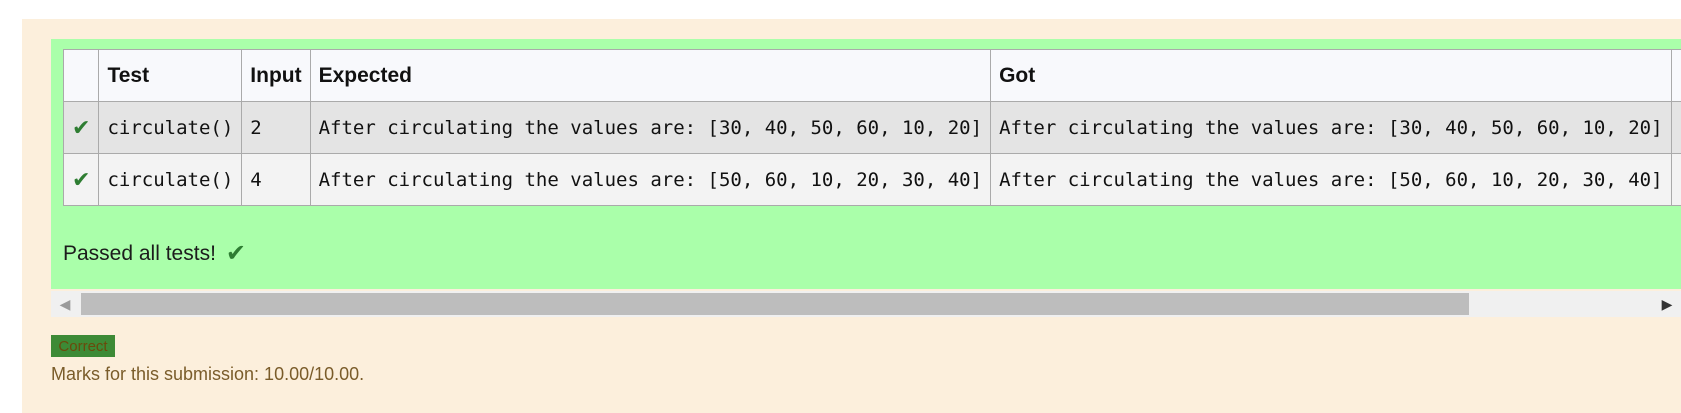  What do you see at coordinates (650, 75) in the screenshot?
I see `header-expected: Expected` at bounding box center [650, 75].